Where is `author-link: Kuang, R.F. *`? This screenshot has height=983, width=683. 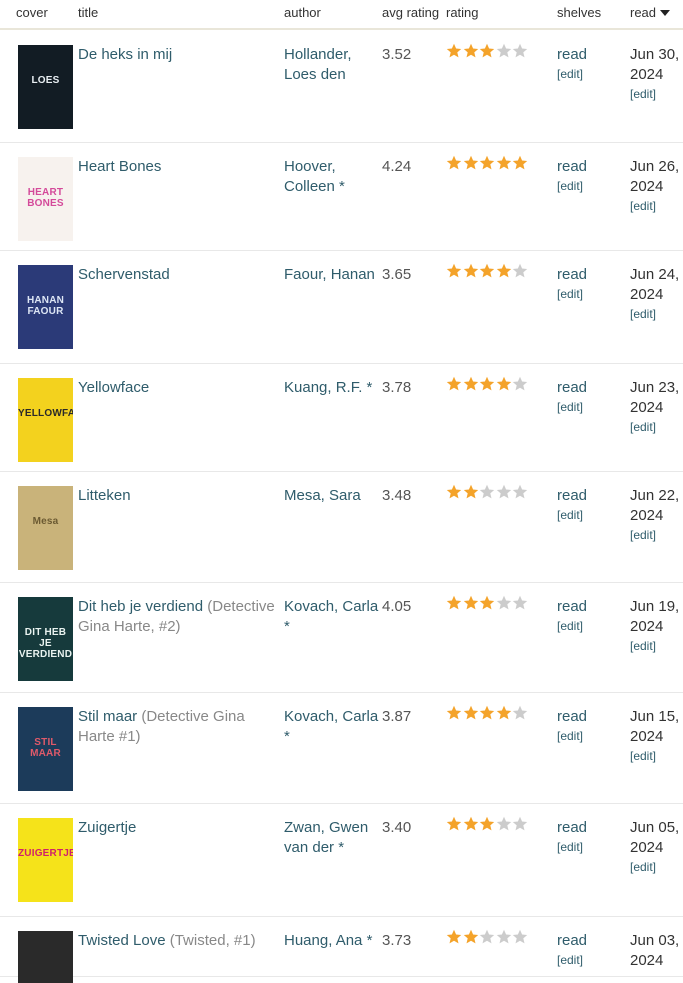
author-link: Kuang, R.F. * is located at coordinates (328, 387).